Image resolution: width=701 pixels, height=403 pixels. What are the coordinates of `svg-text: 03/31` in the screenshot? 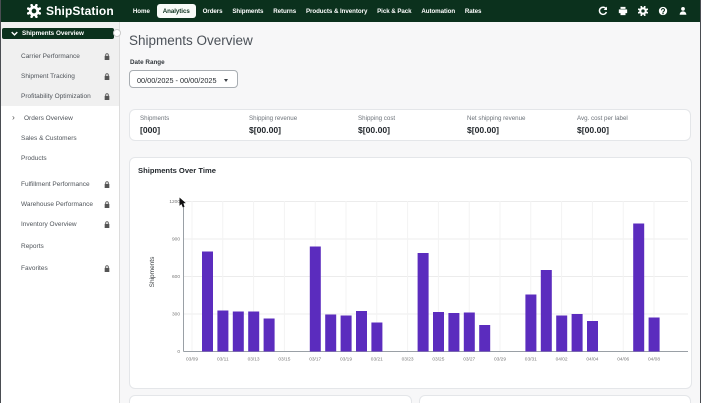 It's located at (531, 360).